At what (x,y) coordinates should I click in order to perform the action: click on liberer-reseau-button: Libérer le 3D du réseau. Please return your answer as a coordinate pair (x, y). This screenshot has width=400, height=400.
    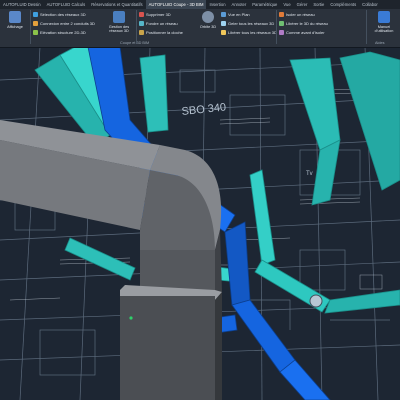
    Looking at the image, I should click on (303, 23).